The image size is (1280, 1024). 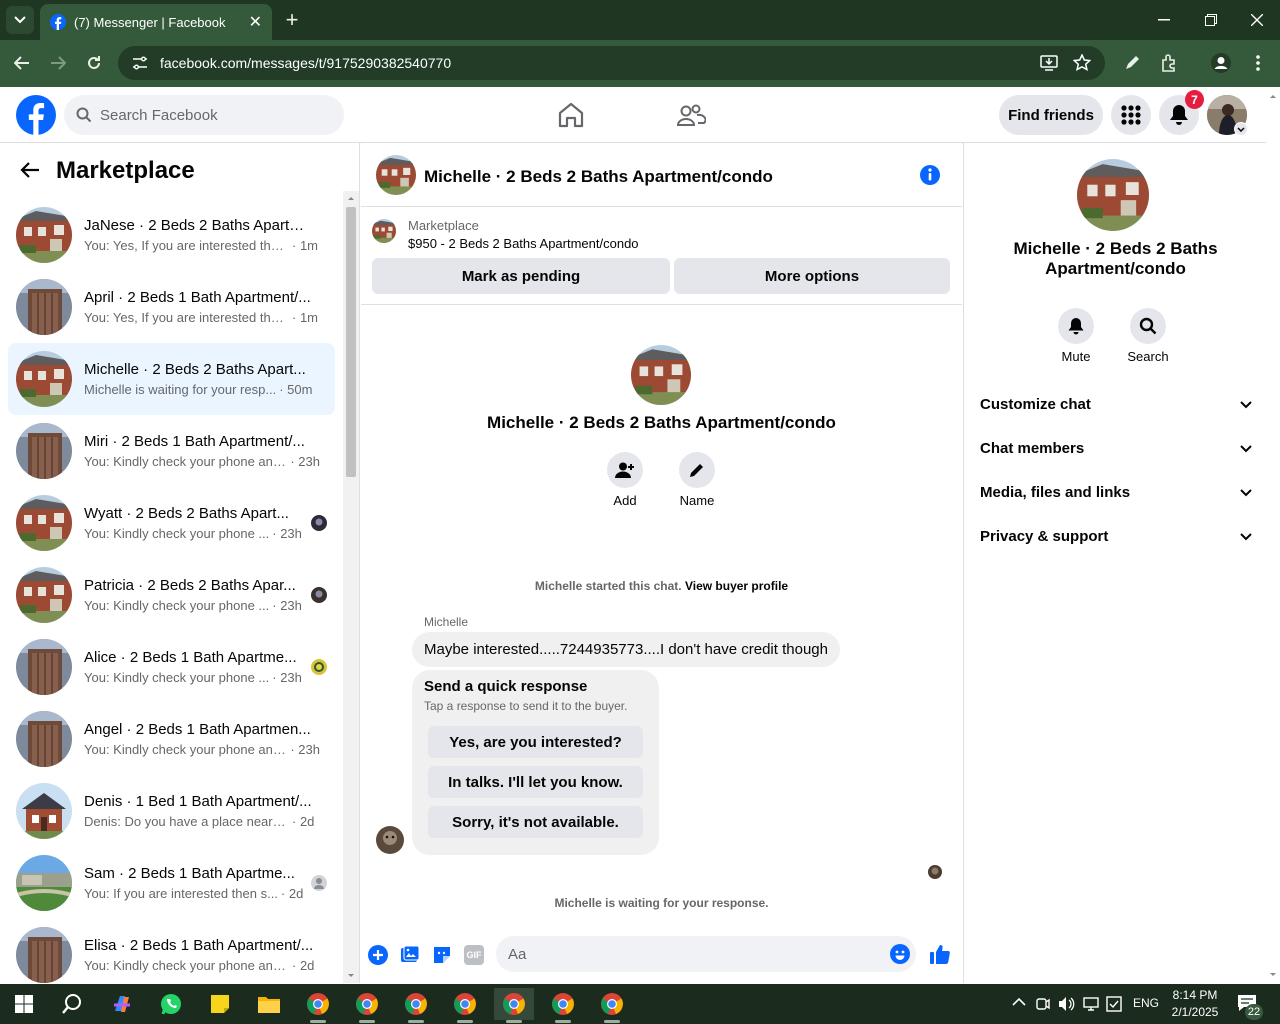 I want to click on more-options-button: More options, so click(x=812, y=276).